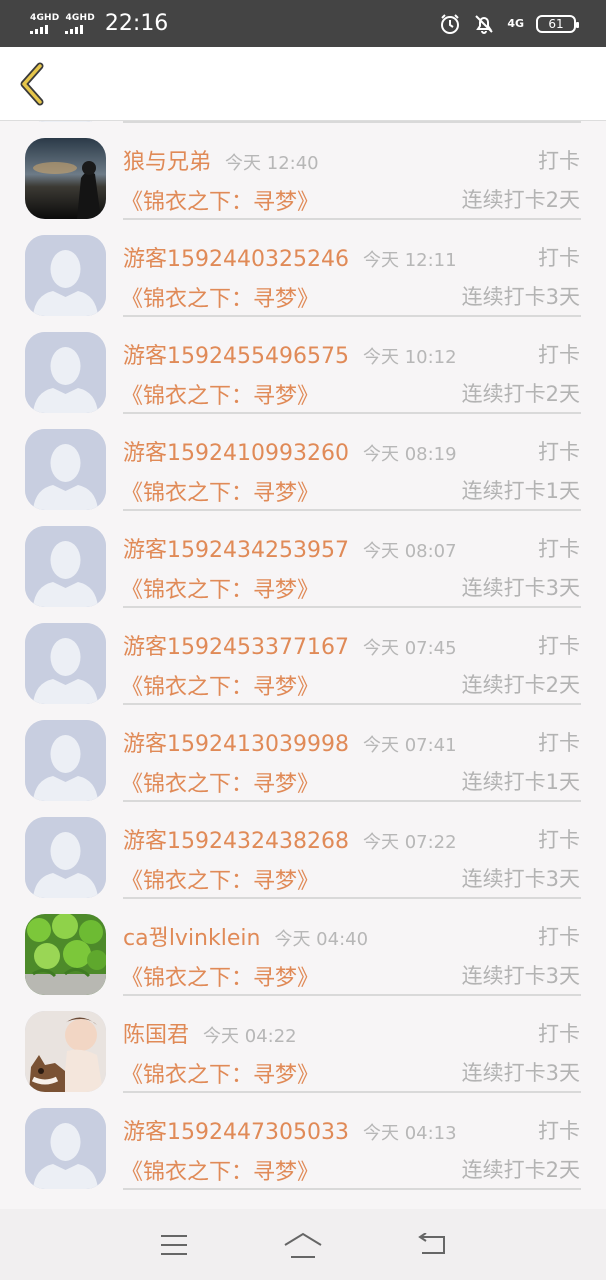 This screenshot has width=606, height=1280. What do you see at coordinates (409, 551) in the screenshot?
I see `checkin-time: 今天 08:07` at bounding box center [409, 551].